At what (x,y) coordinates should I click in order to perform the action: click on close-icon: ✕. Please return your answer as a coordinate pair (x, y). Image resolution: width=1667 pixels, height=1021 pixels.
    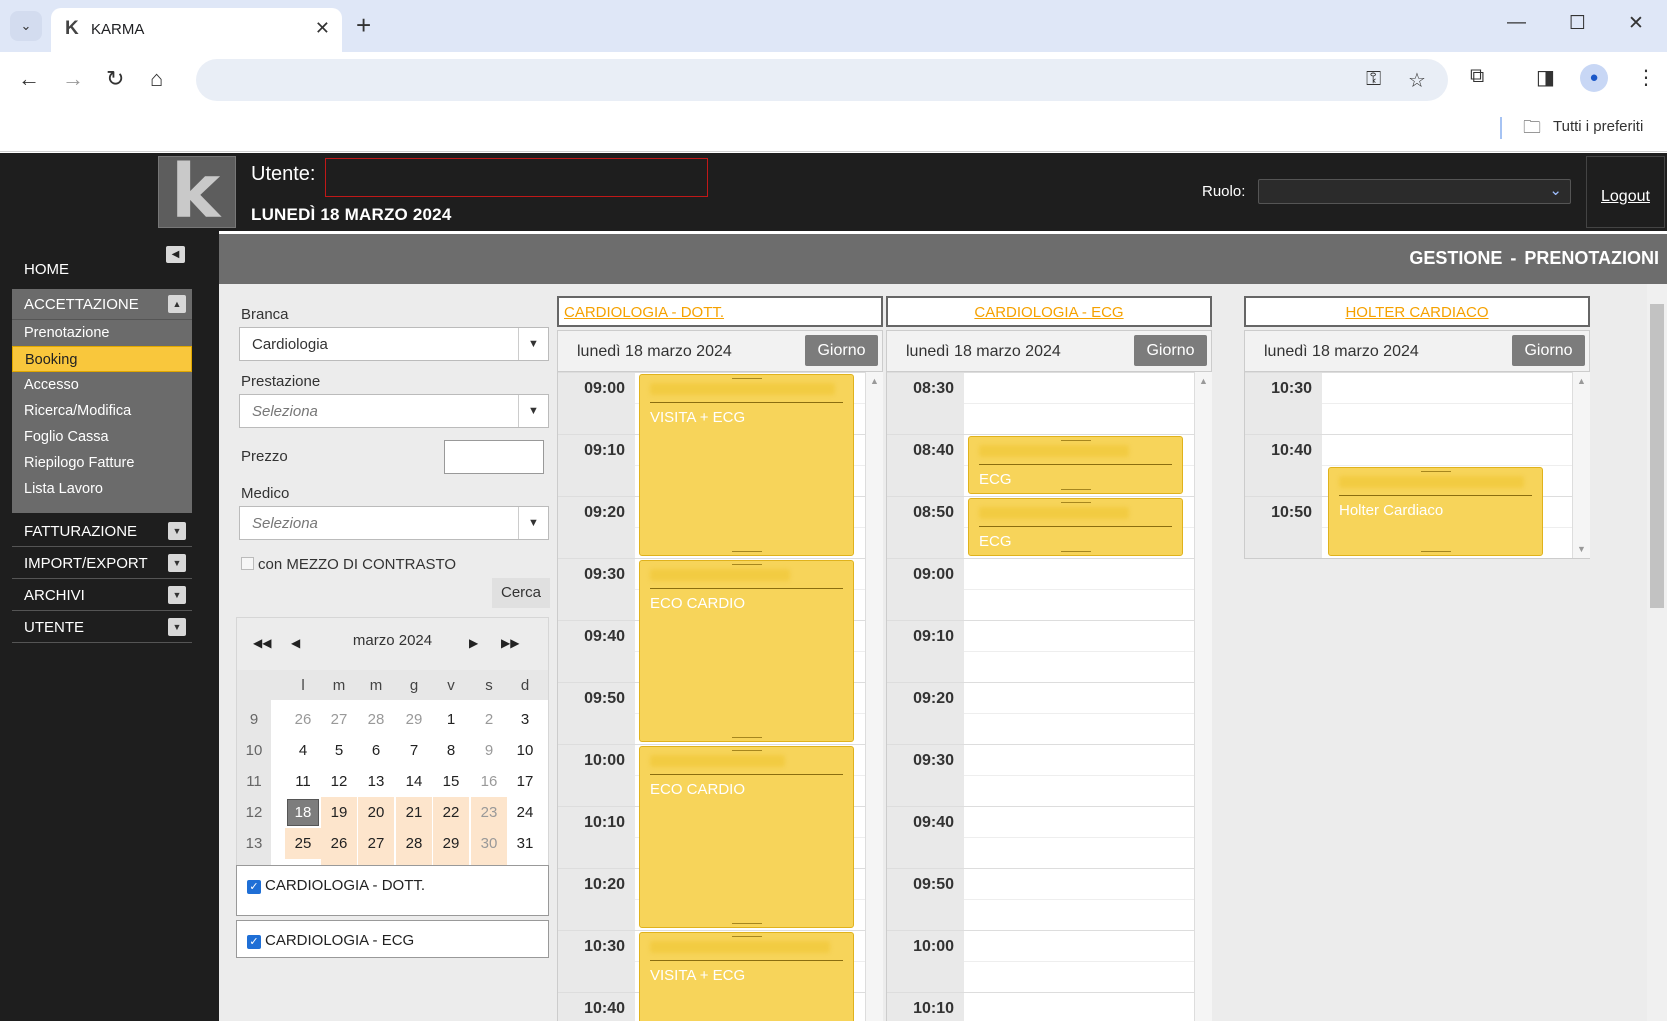
    Looking at the image, I should click on (322, 28).